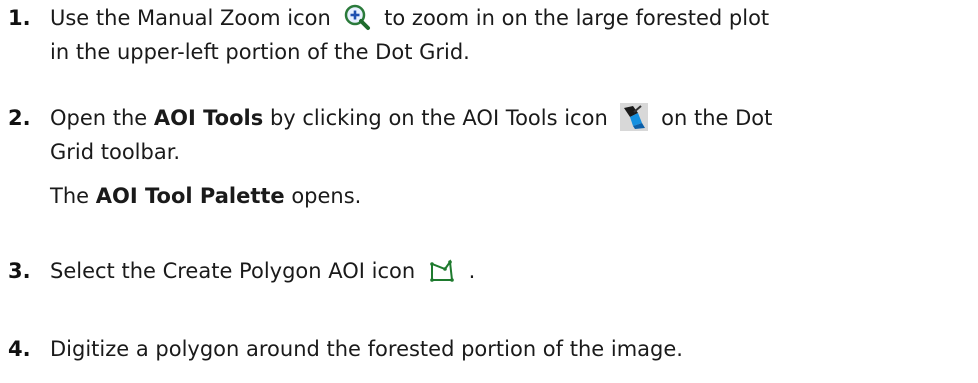  Describe the element at coordinates (438, 118) in the screenshot. I see `step-text: by clicking on the AOI Tools icon` at that location.